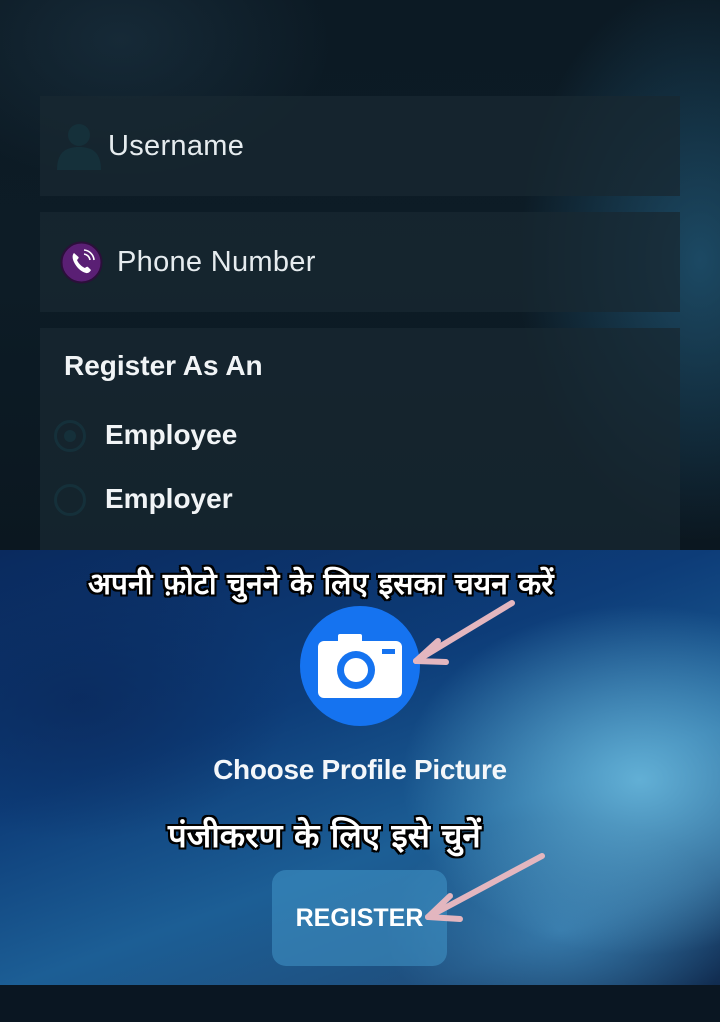  Describe the element at coordinates (70, 500) in the screenshot. I see `radio-employer` at that location.